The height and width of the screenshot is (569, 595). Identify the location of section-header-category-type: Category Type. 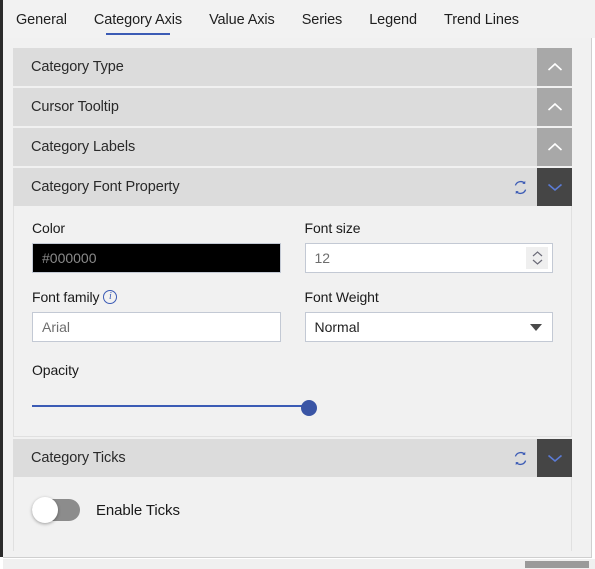
(292, 67).